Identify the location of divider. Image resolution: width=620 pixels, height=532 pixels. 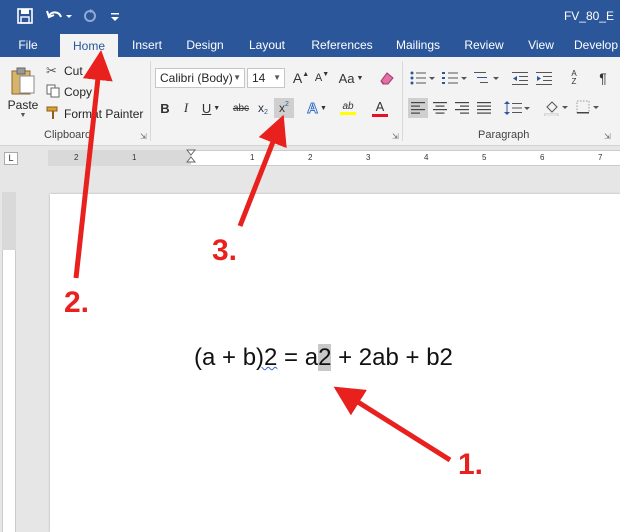
(402, 101).